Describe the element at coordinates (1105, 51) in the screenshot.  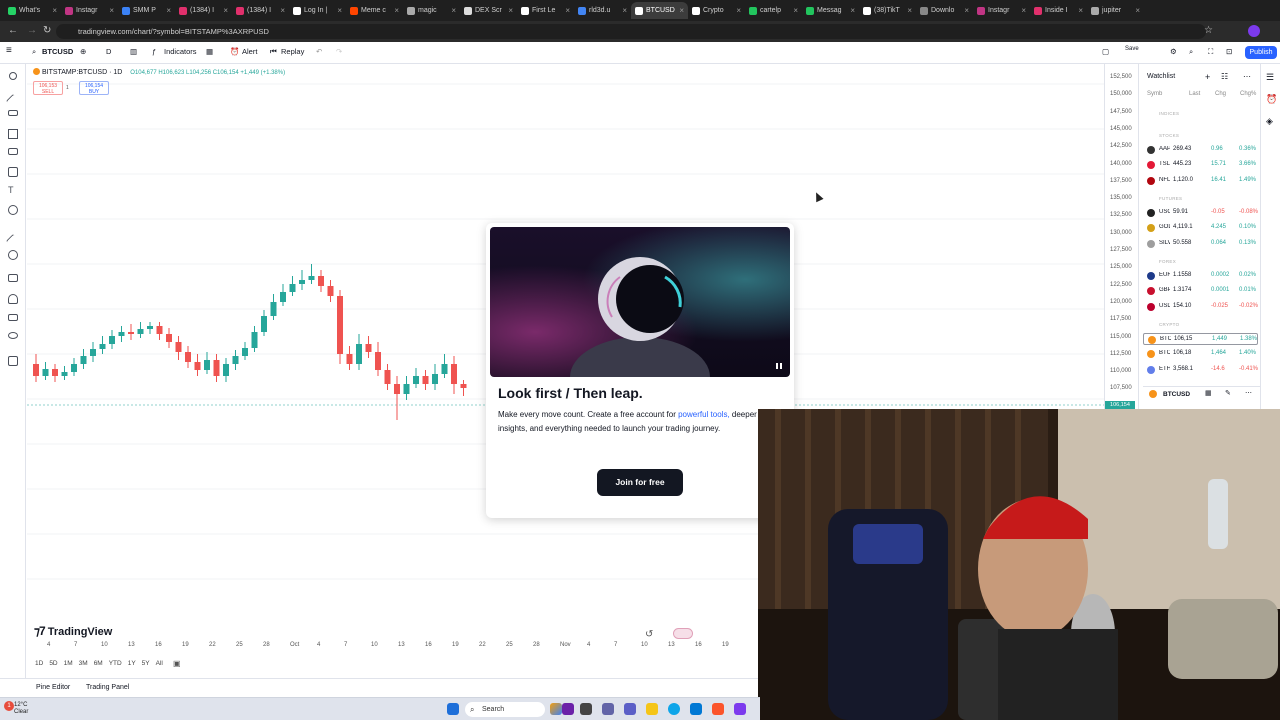
I see `layout-icon: ▢` at that location.